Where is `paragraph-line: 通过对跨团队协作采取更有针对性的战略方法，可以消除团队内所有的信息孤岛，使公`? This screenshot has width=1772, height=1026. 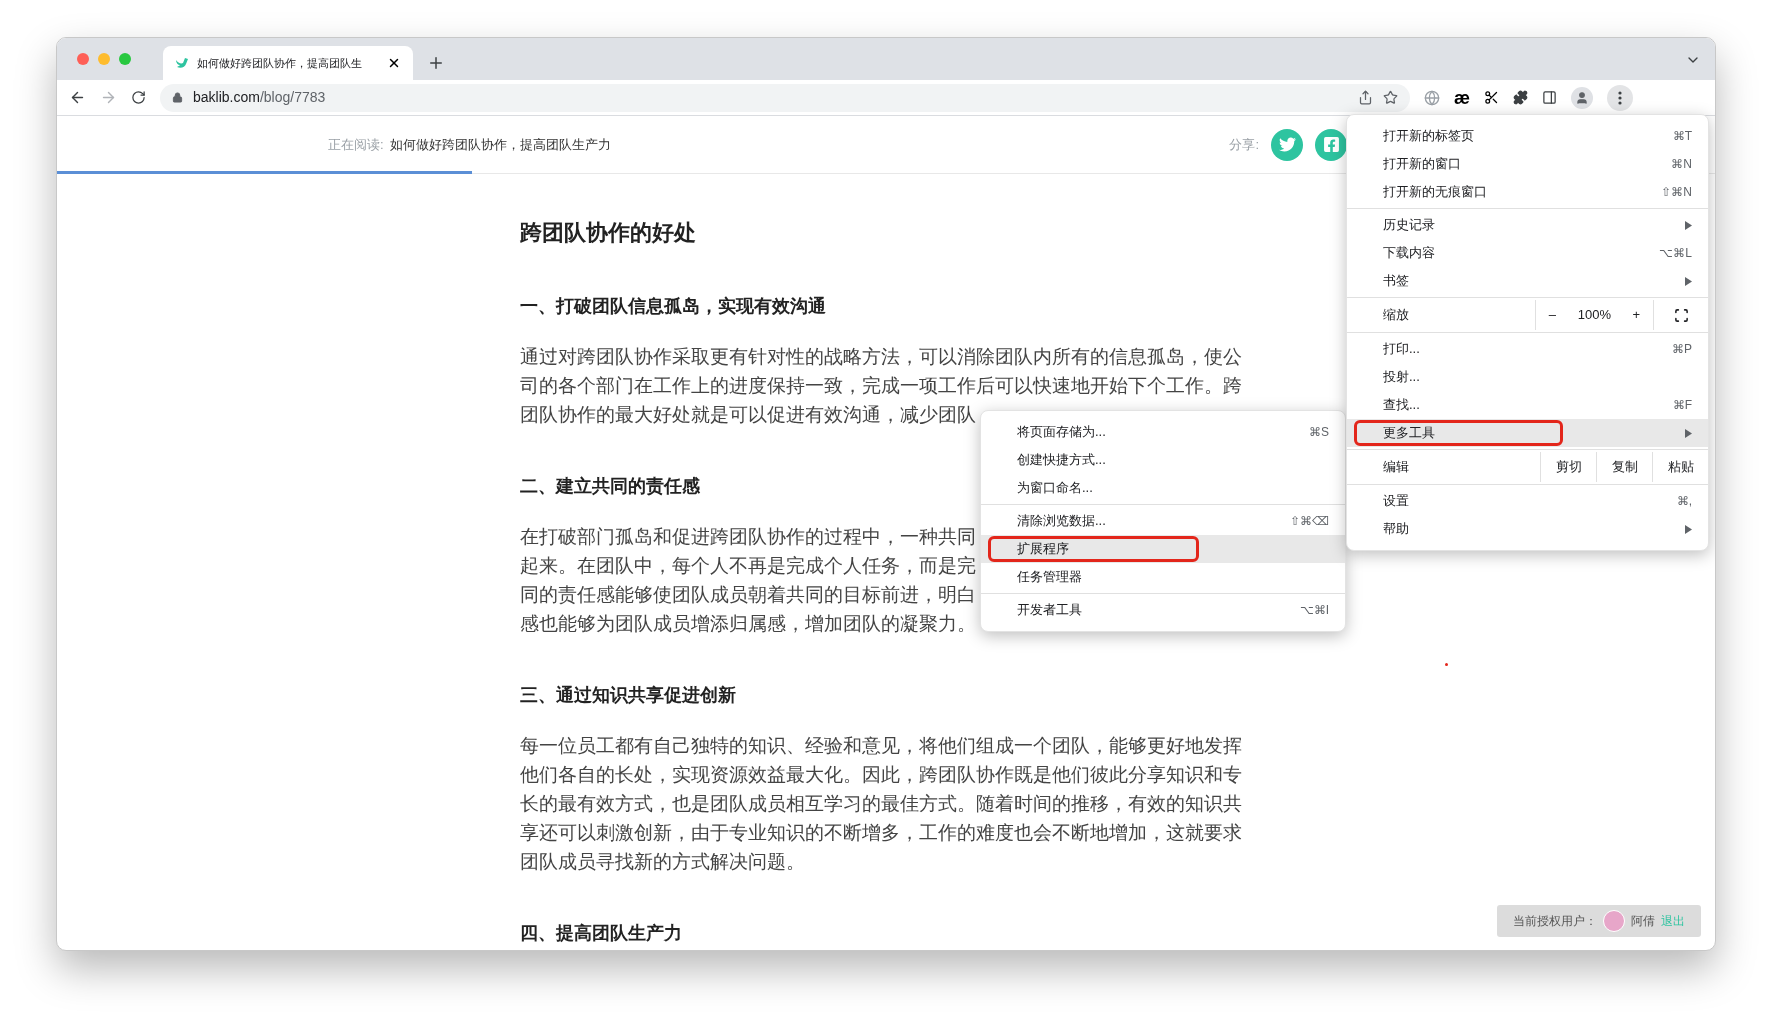
paragraph-line: 通过对跨团队协作采取更有针对性的战略方法，可以消除团队内所有的信息孤岛，使公 is located at coordinates (881, 356).